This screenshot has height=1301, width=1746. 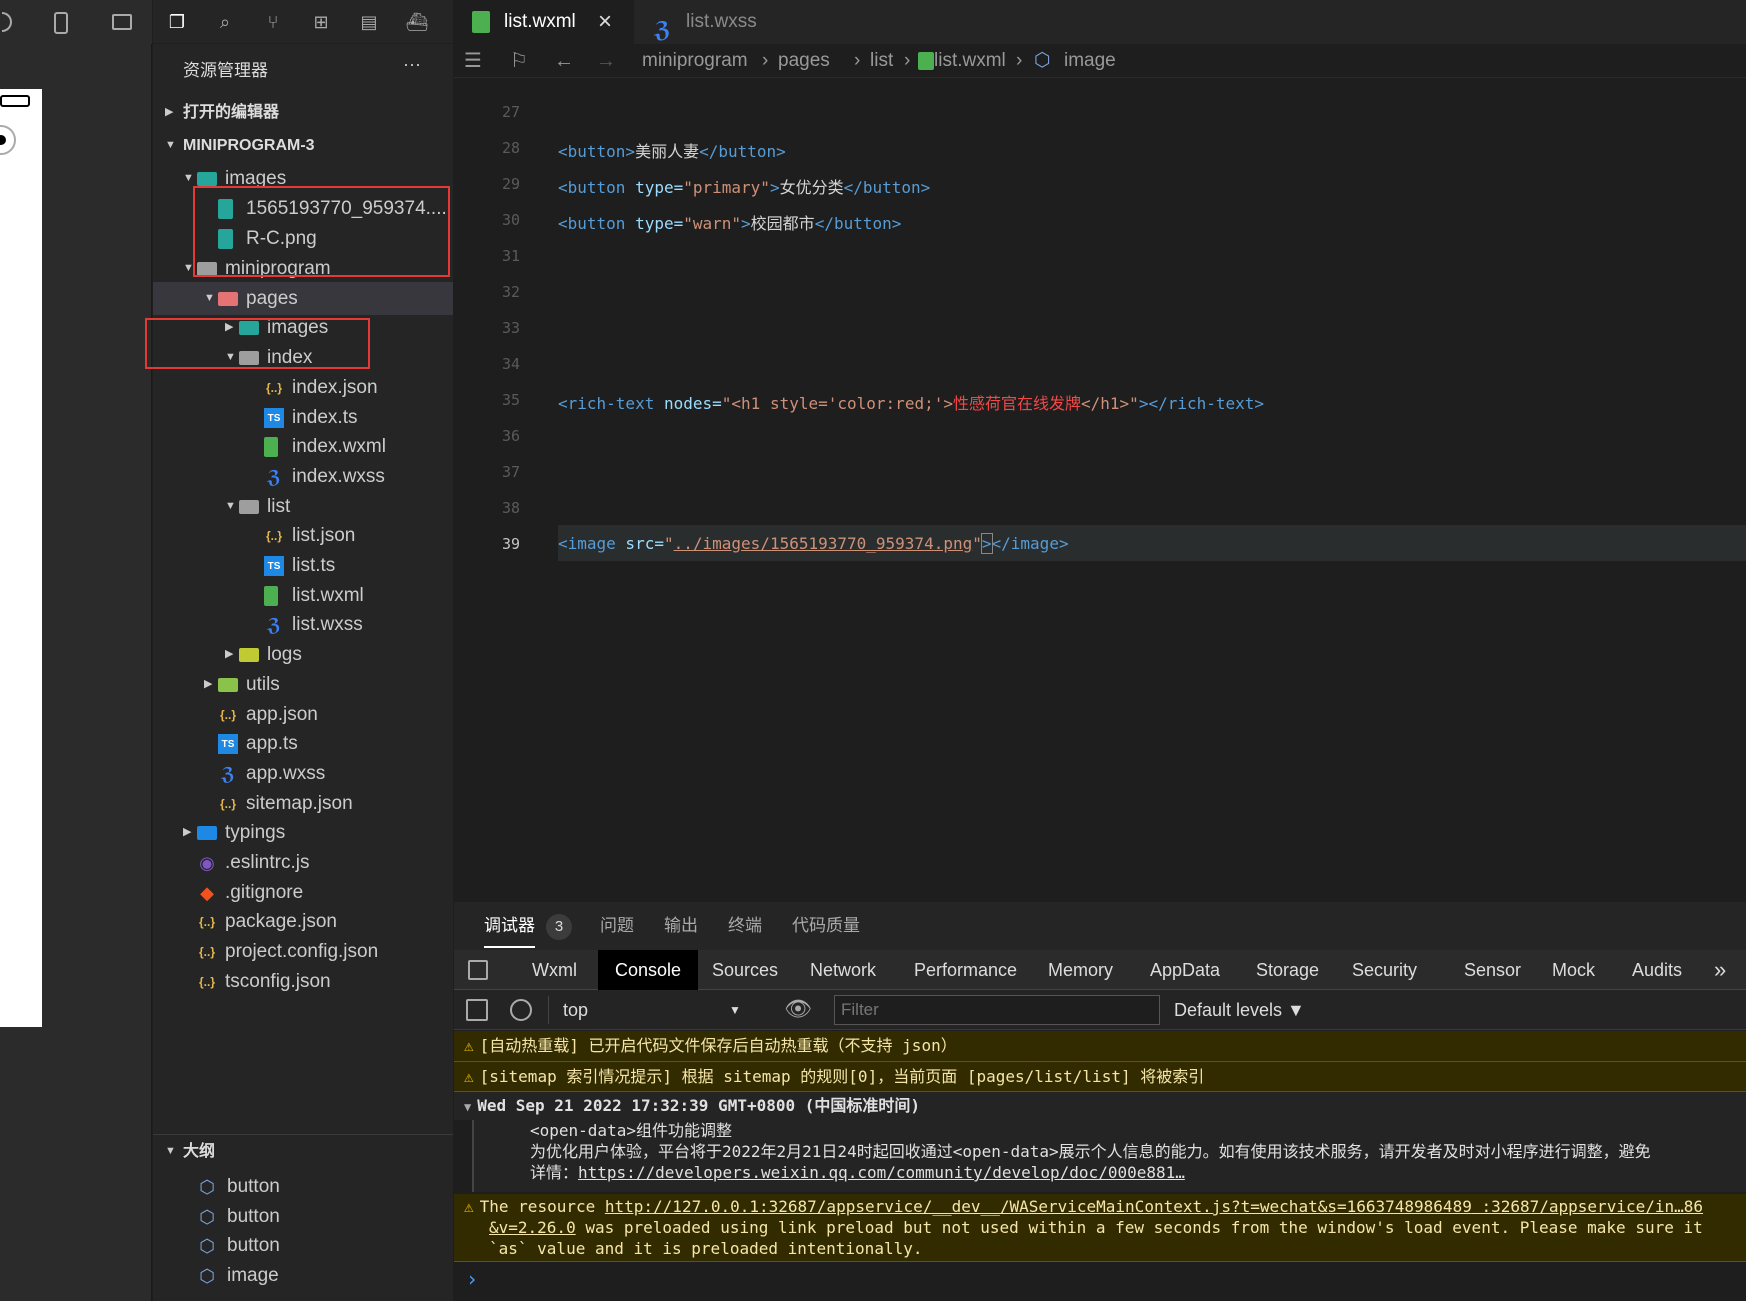 What do you see at coordinates (369, 22) in the screenshot?
I see `save-icon: ▤` at bounding box center [369, 22].